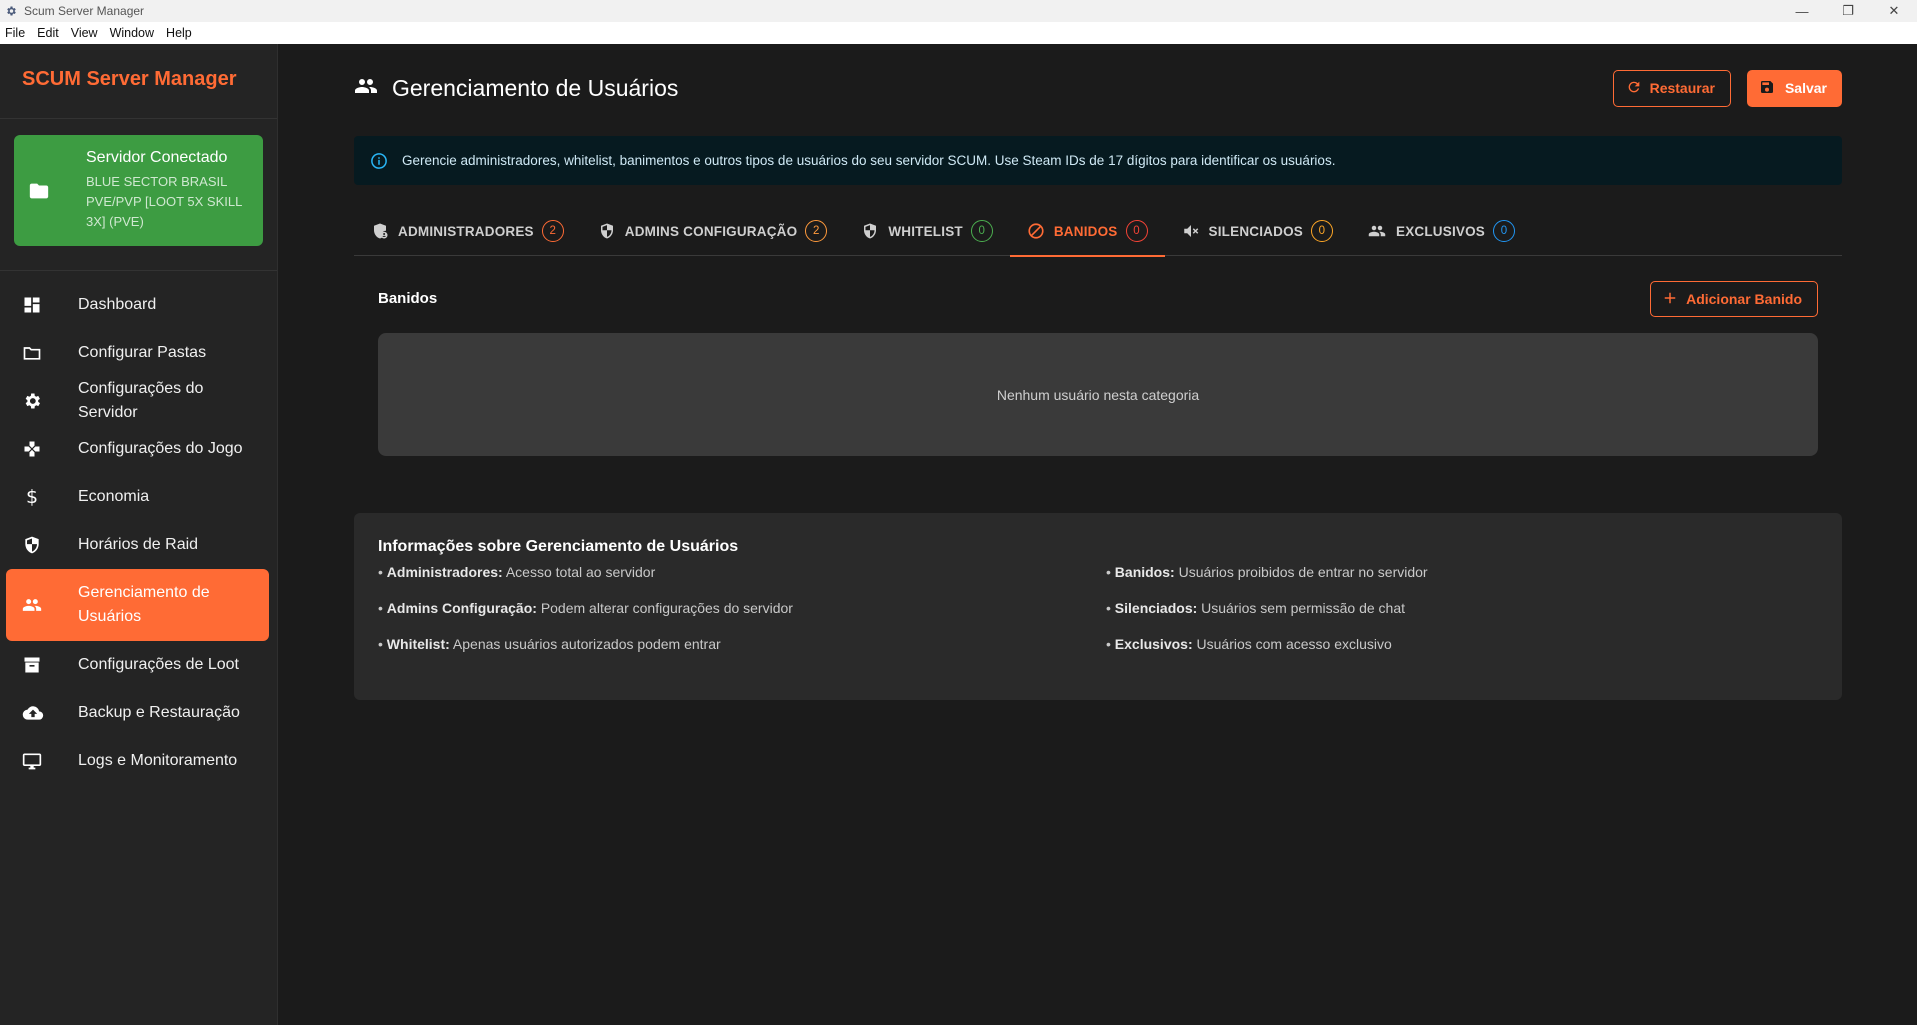 This screenshot has width=1917, height=1025. What do you see at coordinates (49, 33) in the screenshot?
I see `menu-edit: Edit` at bounding box center [49, 33].